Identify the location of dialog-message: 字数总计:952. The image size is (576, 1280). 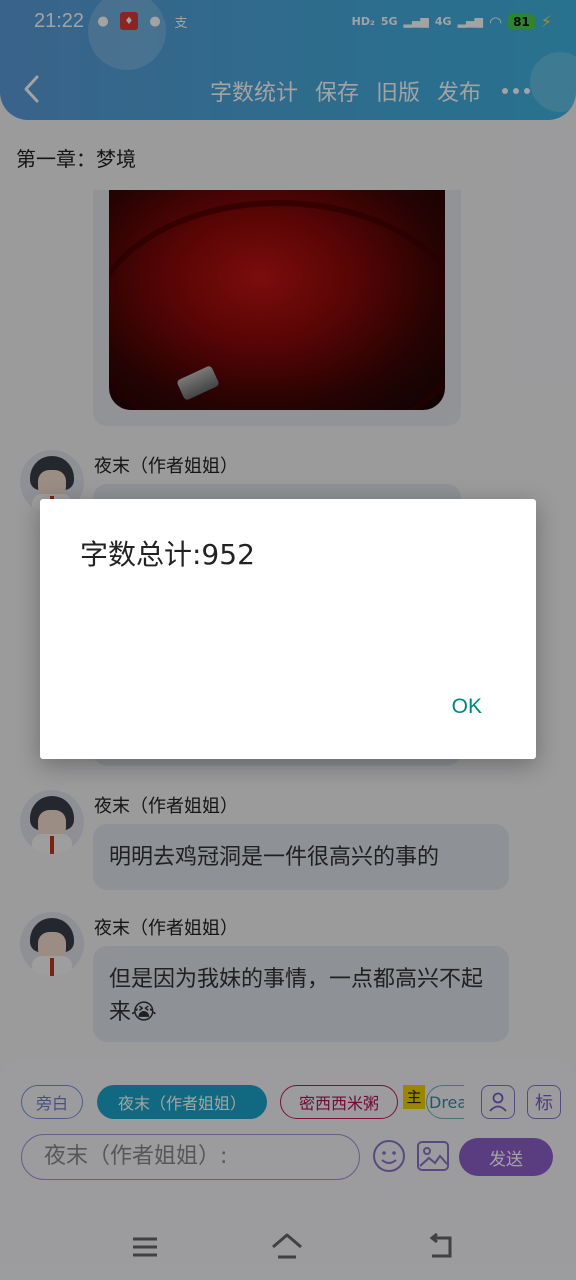
(167, 554).